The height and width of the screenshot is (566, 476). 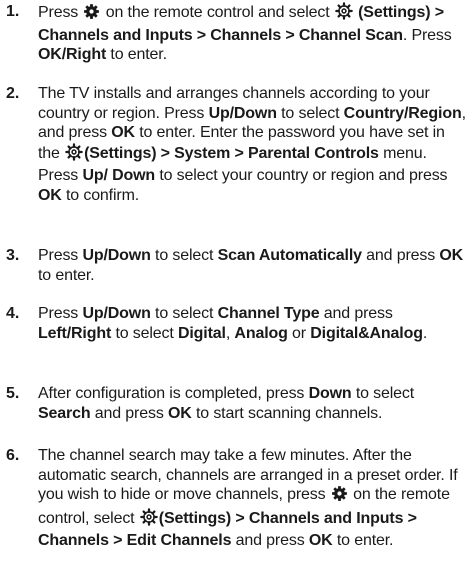 I want to click on text-run: to start scanning channels., so click(x=287, y=413).